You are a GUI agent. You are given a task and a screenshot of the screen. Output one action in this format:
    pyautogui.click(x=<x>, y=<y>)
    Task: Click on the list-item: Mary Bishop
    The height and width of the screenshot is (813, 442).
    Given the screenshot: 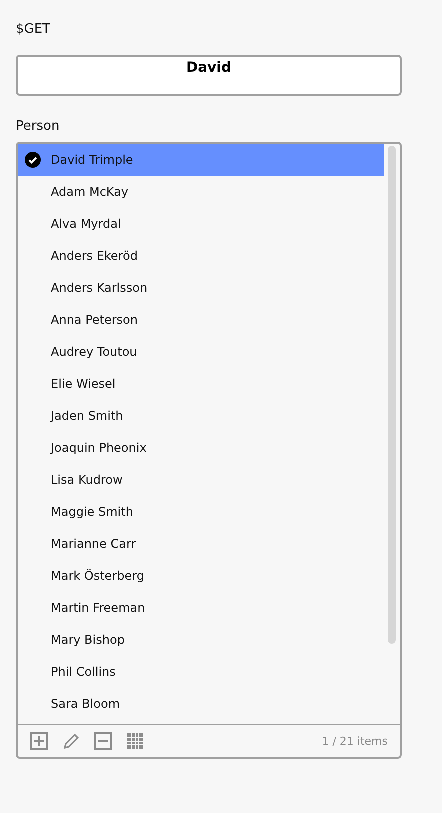 What is the action you would take?
    pyautogui.click(x=201, y=640)
    